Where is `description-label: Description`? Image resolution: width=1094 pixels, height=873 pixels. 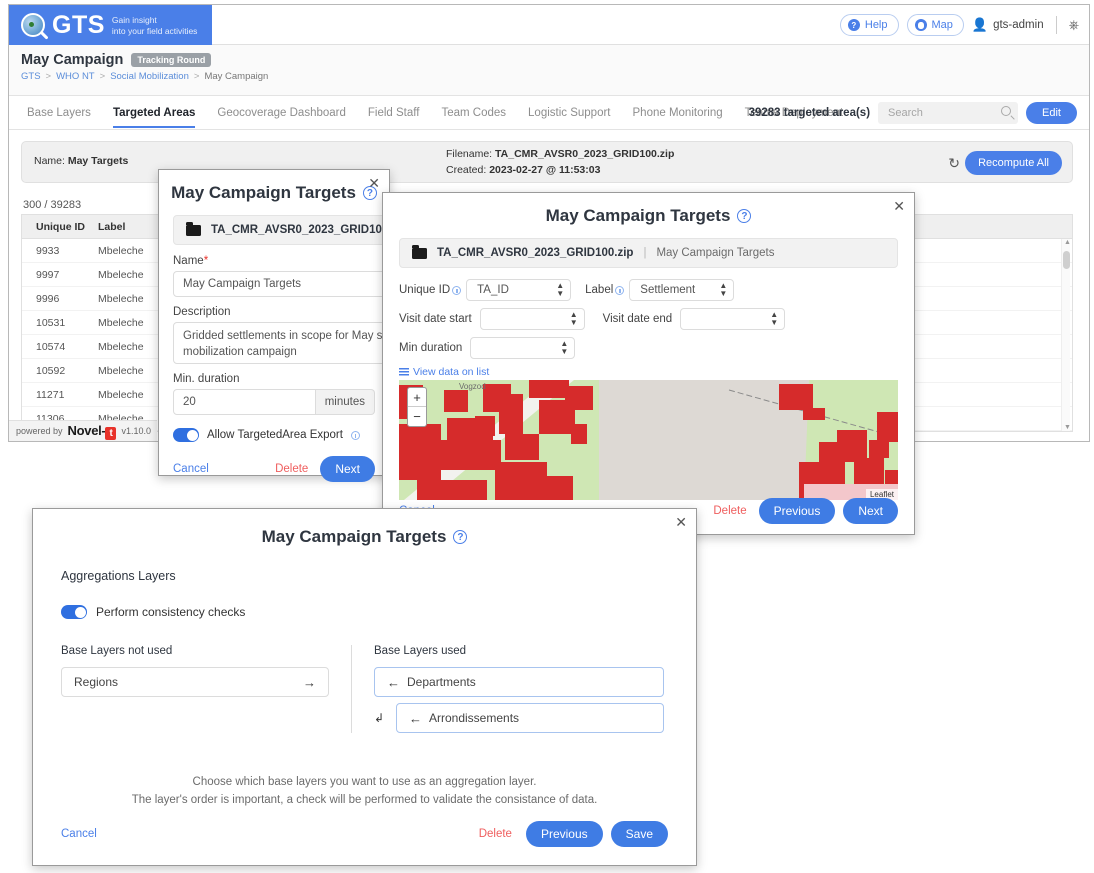
description-label: Description is located at coordinates (202, 312).